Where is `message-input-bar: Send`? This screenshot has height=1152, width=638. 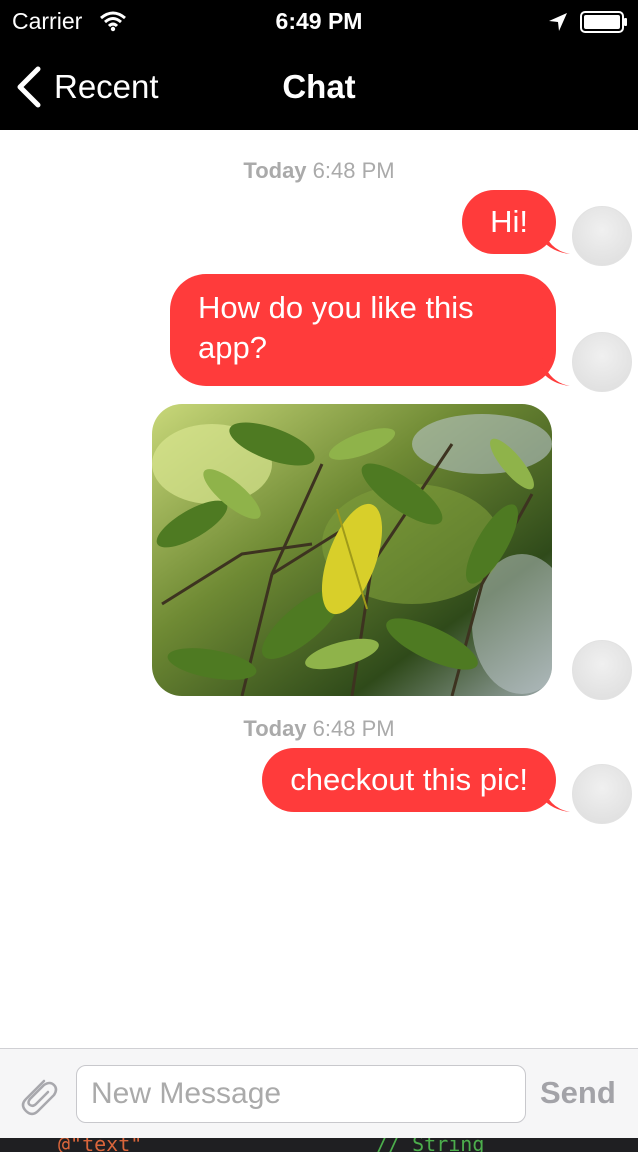
message-input-bar: Send is located at coordinates (319, 1093).